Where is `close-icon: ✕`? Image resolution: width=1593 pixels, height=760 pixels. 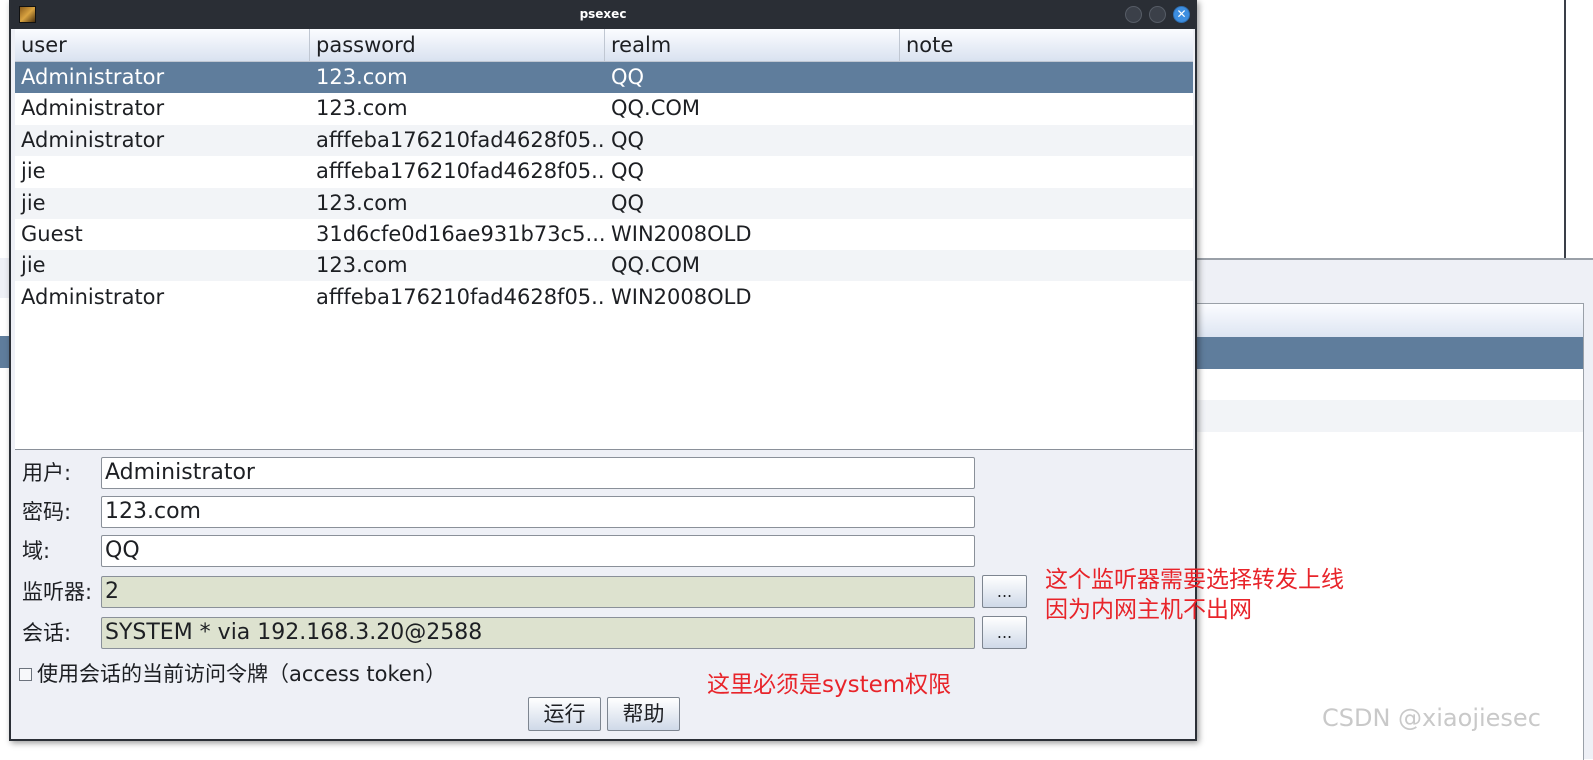
close-icon: ✕ is located at coordinates (1181, 14).